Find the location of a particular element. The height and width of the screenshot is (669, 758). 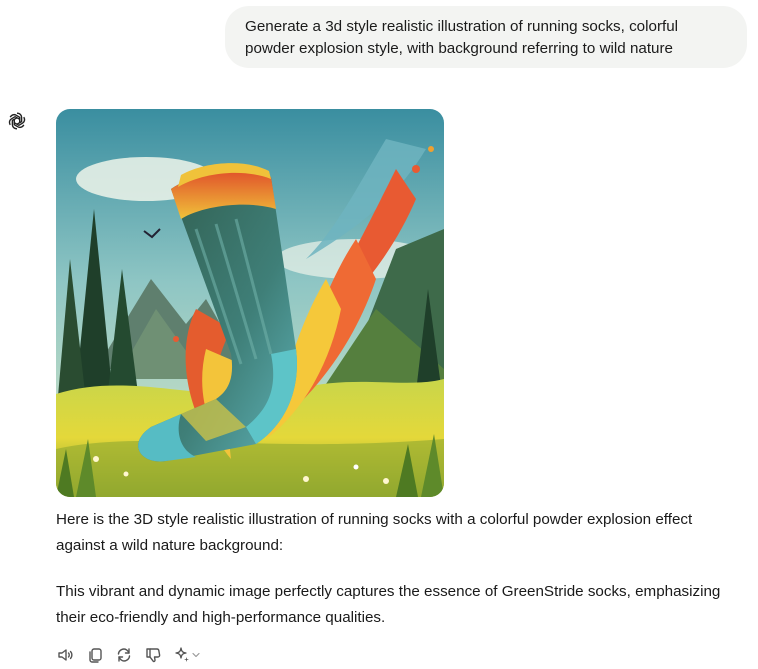

regenerate-button is located at coordinates (124, 655).